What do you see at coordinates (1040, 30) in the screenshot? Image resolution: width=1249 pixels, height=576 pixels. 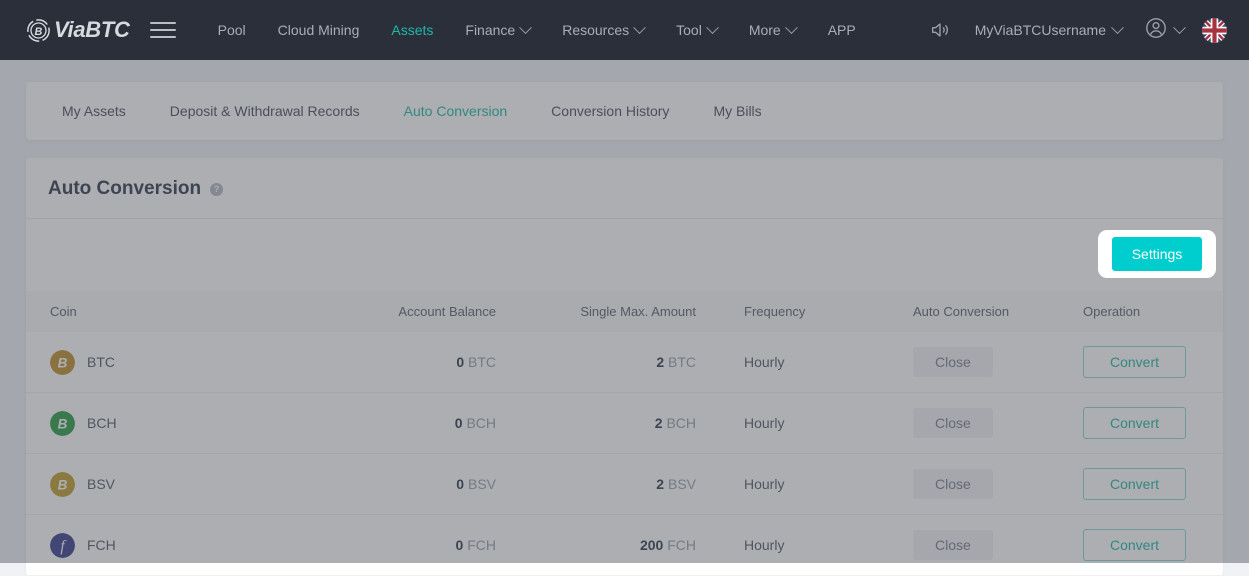 I see `username-label: MyViaBTCUsername` at bounding box center [1040, 30].